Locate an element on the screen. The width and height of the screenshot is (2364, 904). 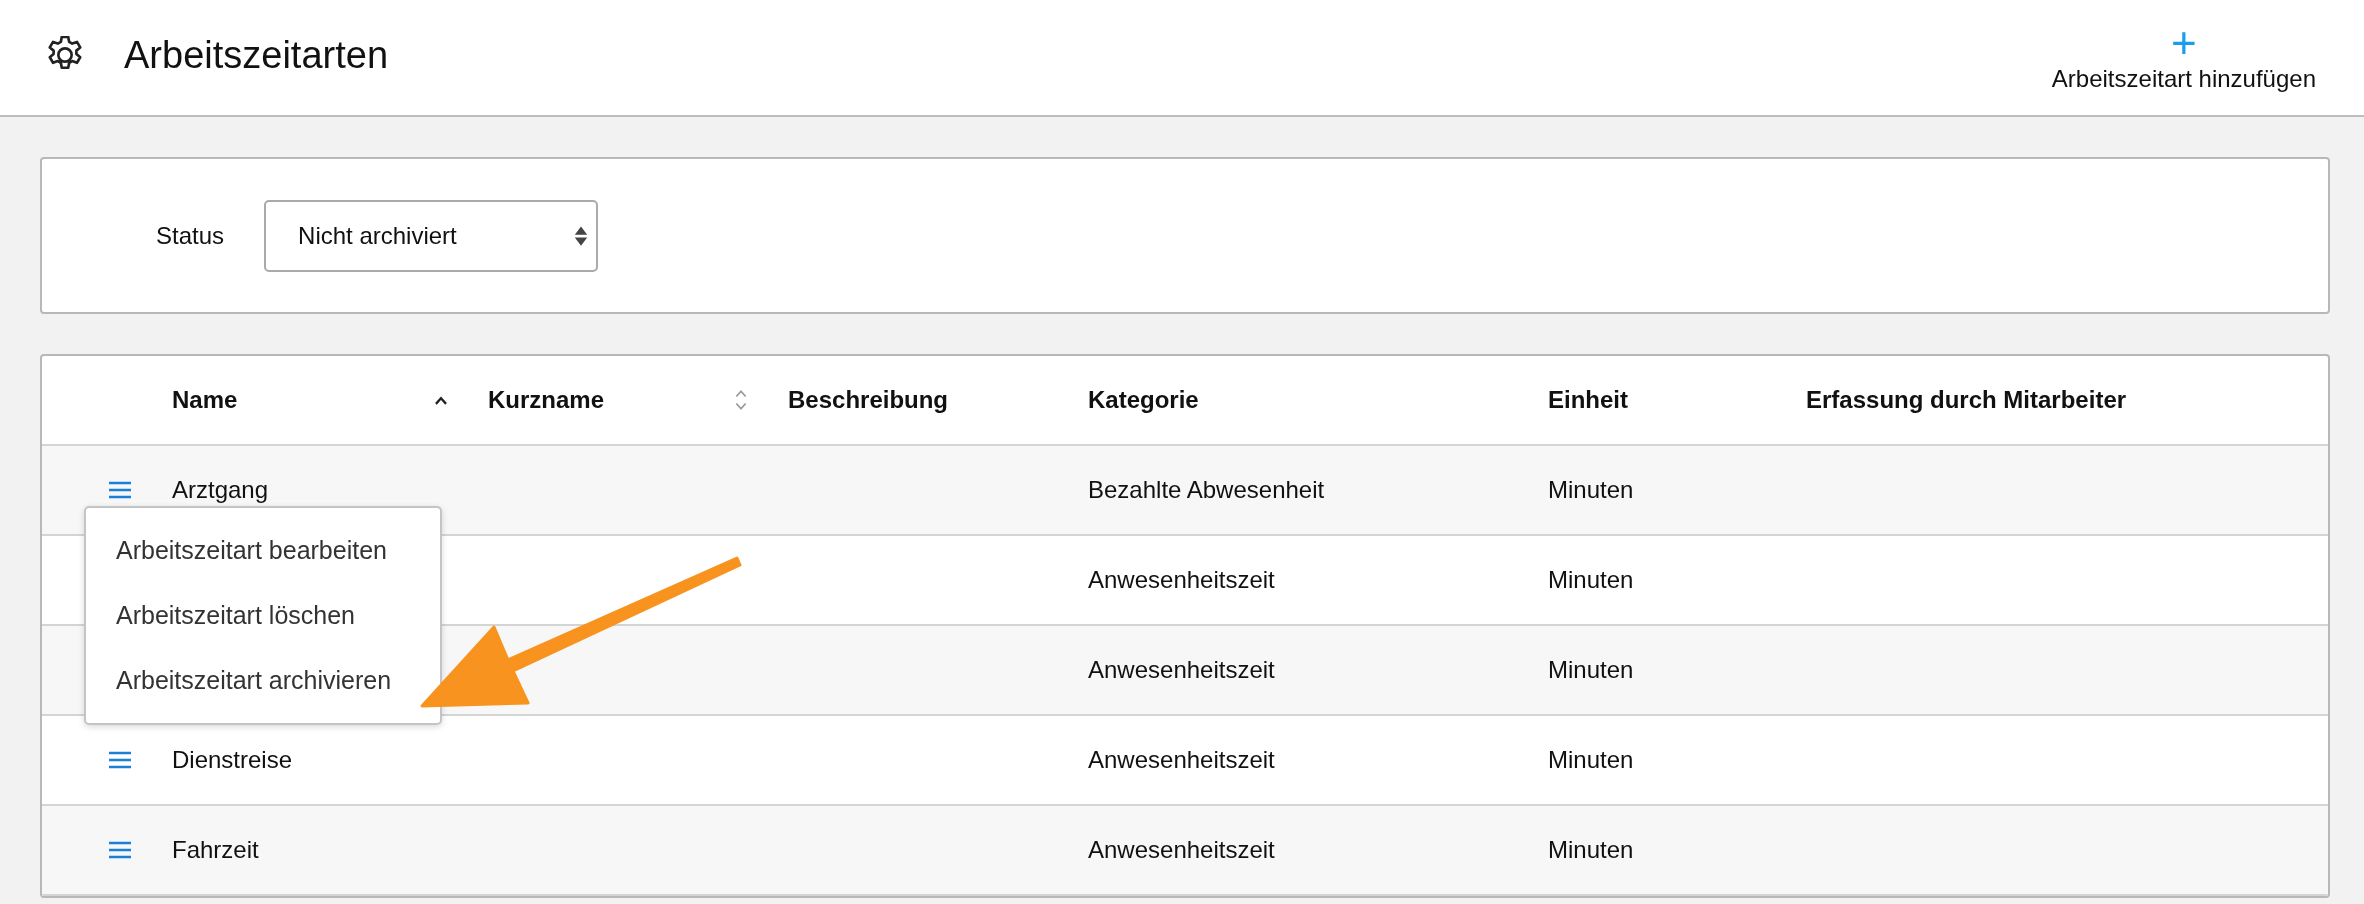
column-header: Beschreibung is located at coordinates (868, 400).